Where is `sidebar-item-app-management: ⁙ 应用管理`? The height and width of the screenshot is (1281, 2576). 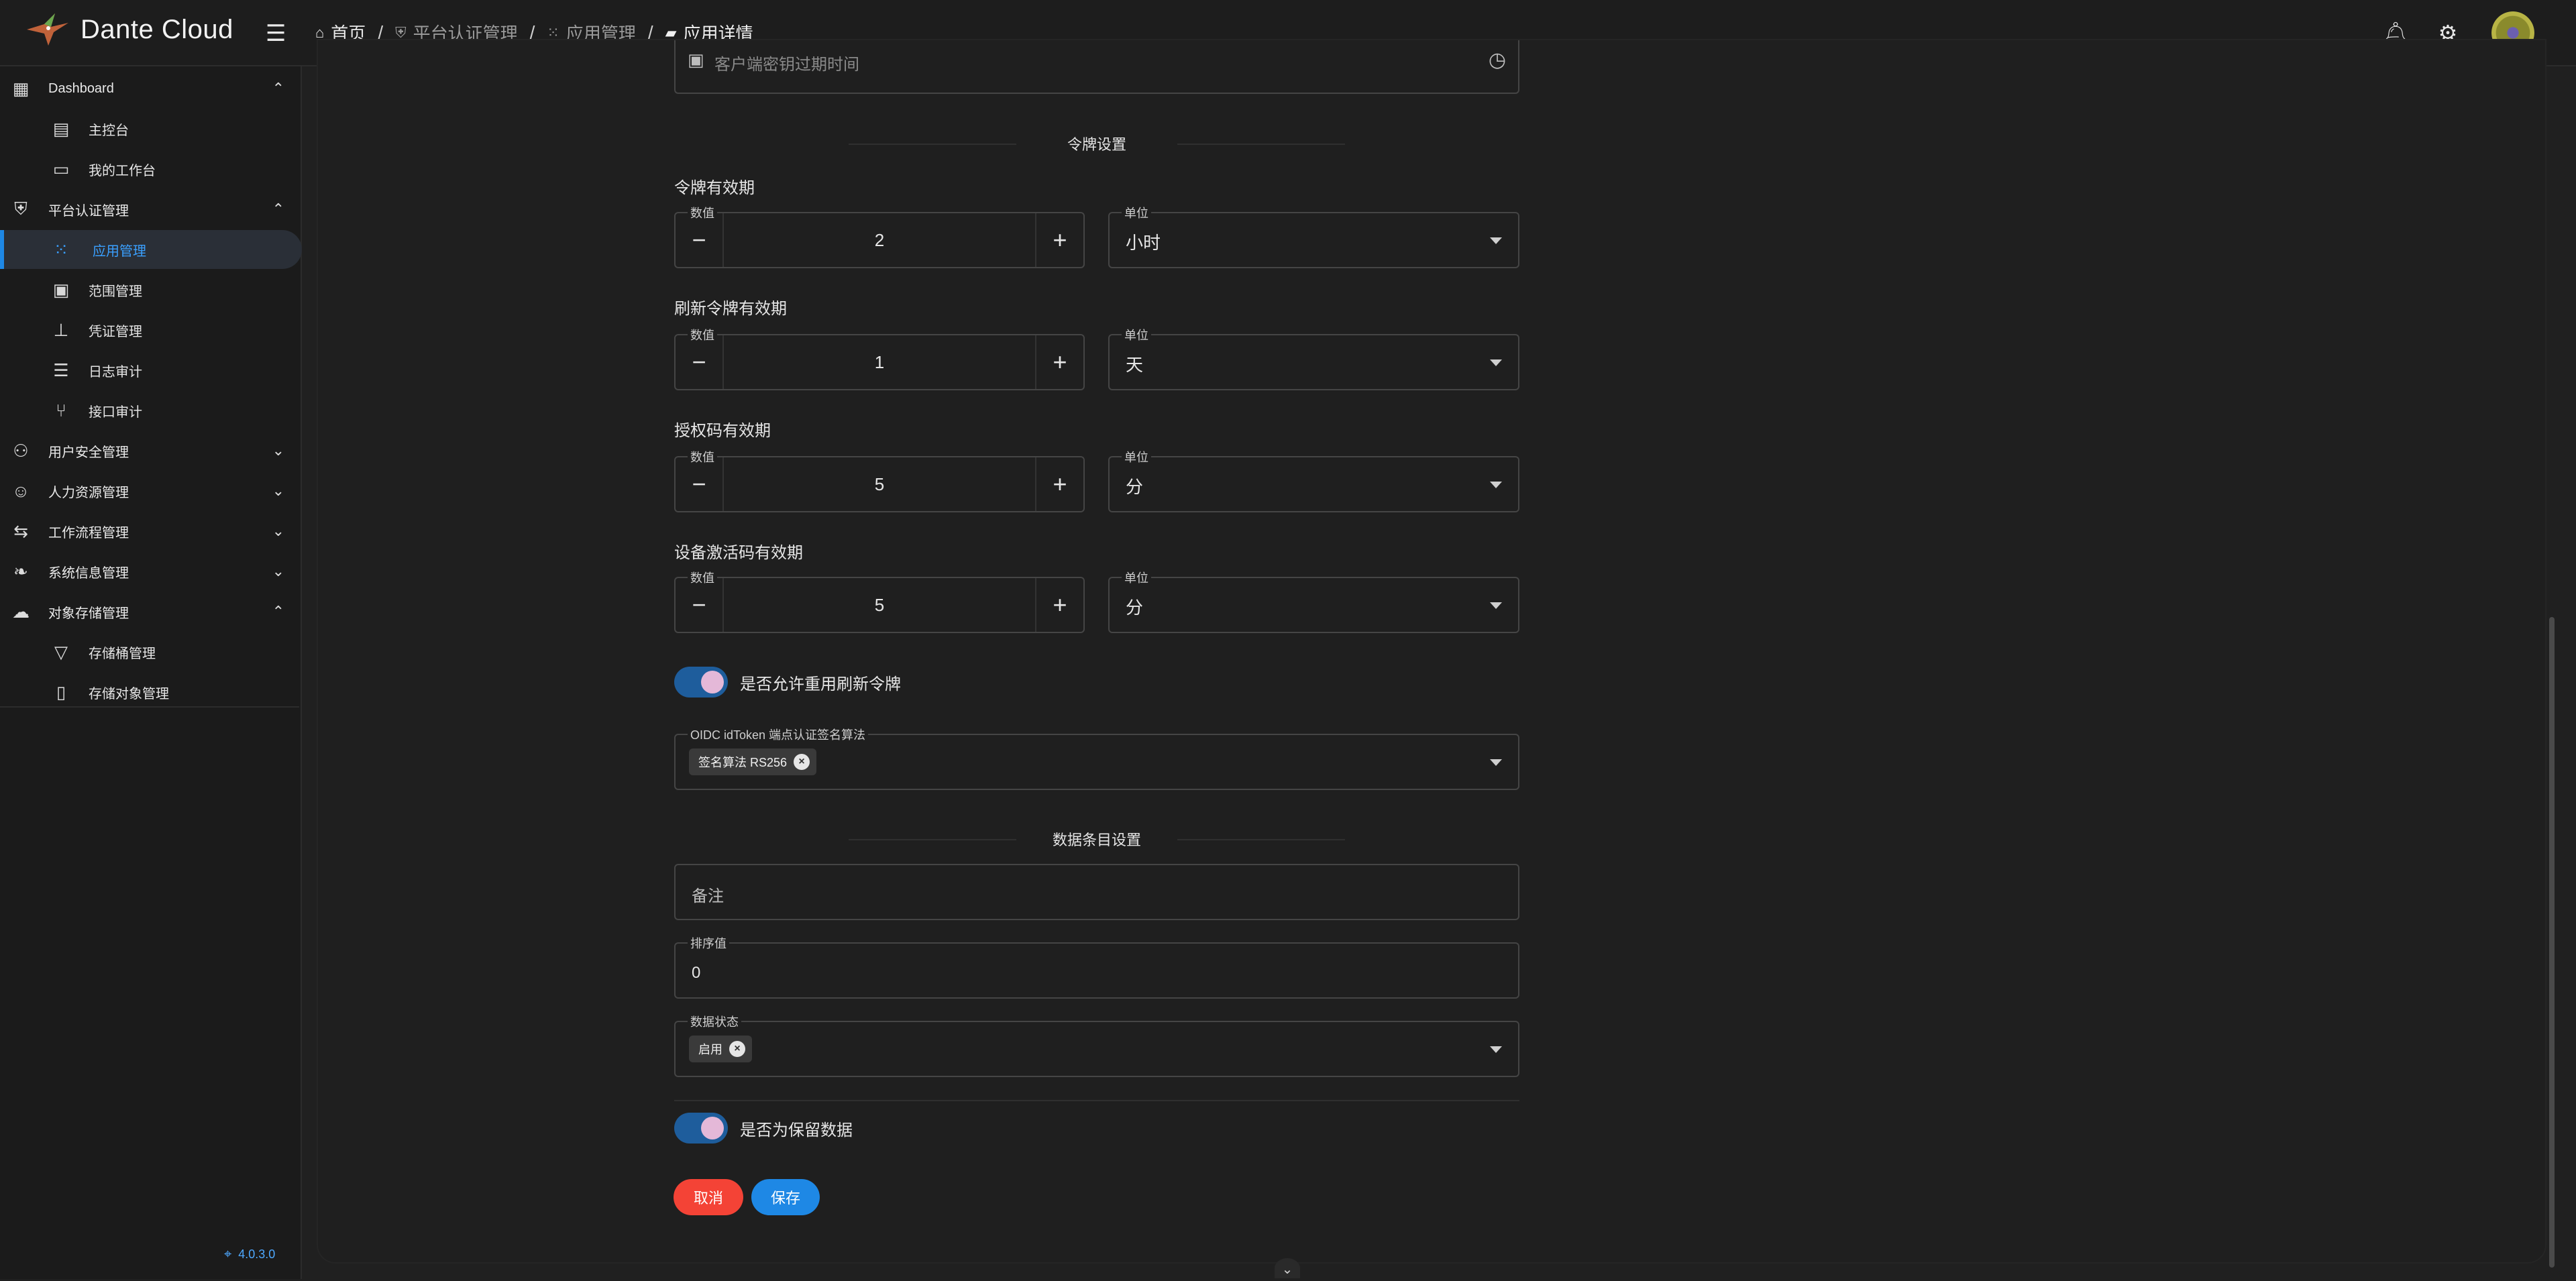 sidebar-item-app-management: ⁙ 应用管理 is located at coordinates (151, 250).